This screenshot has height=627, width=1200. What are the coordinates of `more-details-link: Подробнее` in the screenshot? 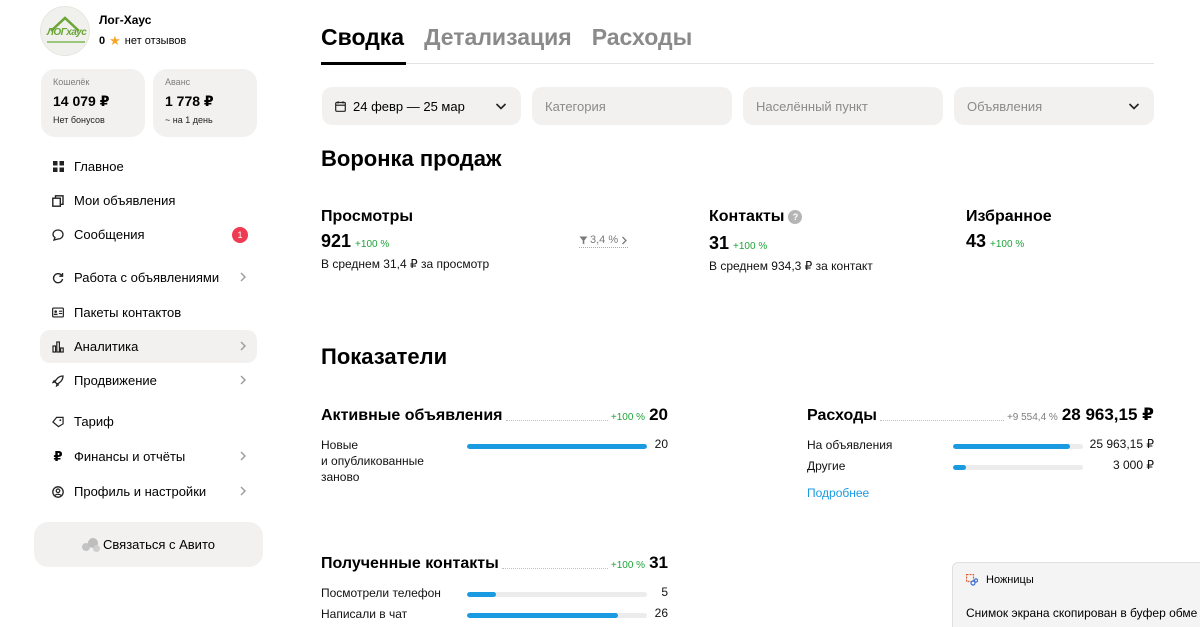 It's located at (838, 493).